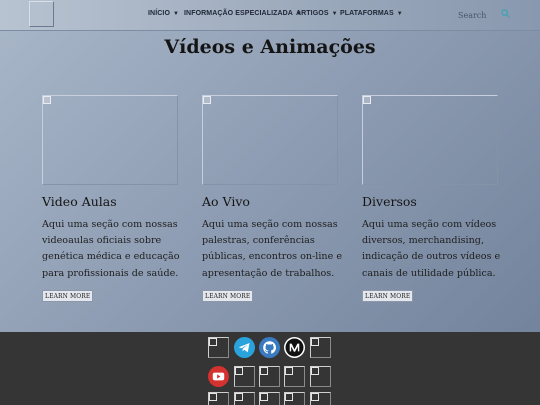 The width and height of the screenshot is (540, 405). Describe the element at coordinates (505, 13) in the screenshot. I see `search-icon` at that location.